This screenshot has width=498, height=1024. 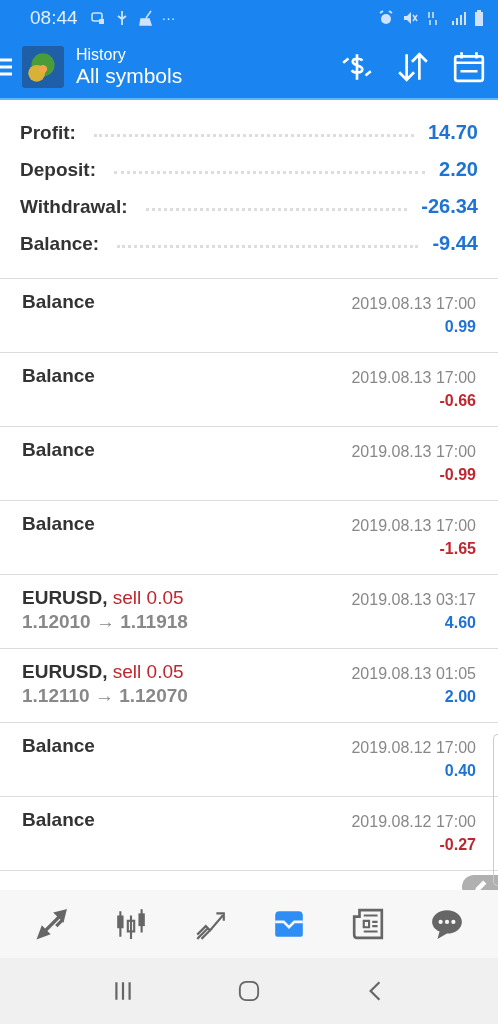 I want to click on deal-time: 2019.08.13 01:05, so click(x=413, y=674).